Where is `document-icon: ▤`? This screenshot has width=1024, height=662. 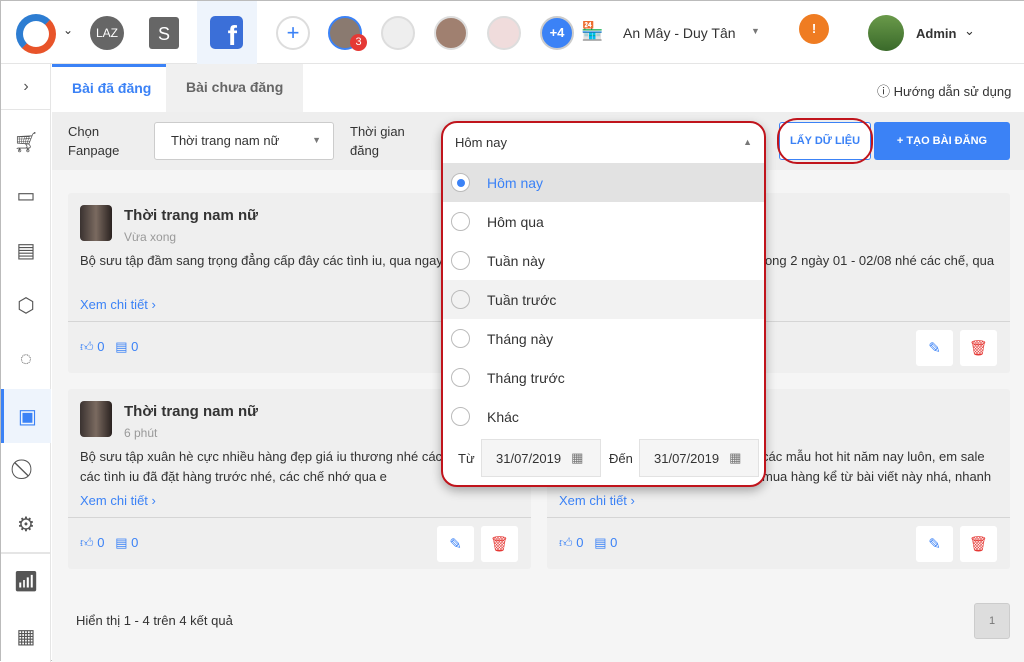
document-icon: ▤ is located at coordinates (26, 250).